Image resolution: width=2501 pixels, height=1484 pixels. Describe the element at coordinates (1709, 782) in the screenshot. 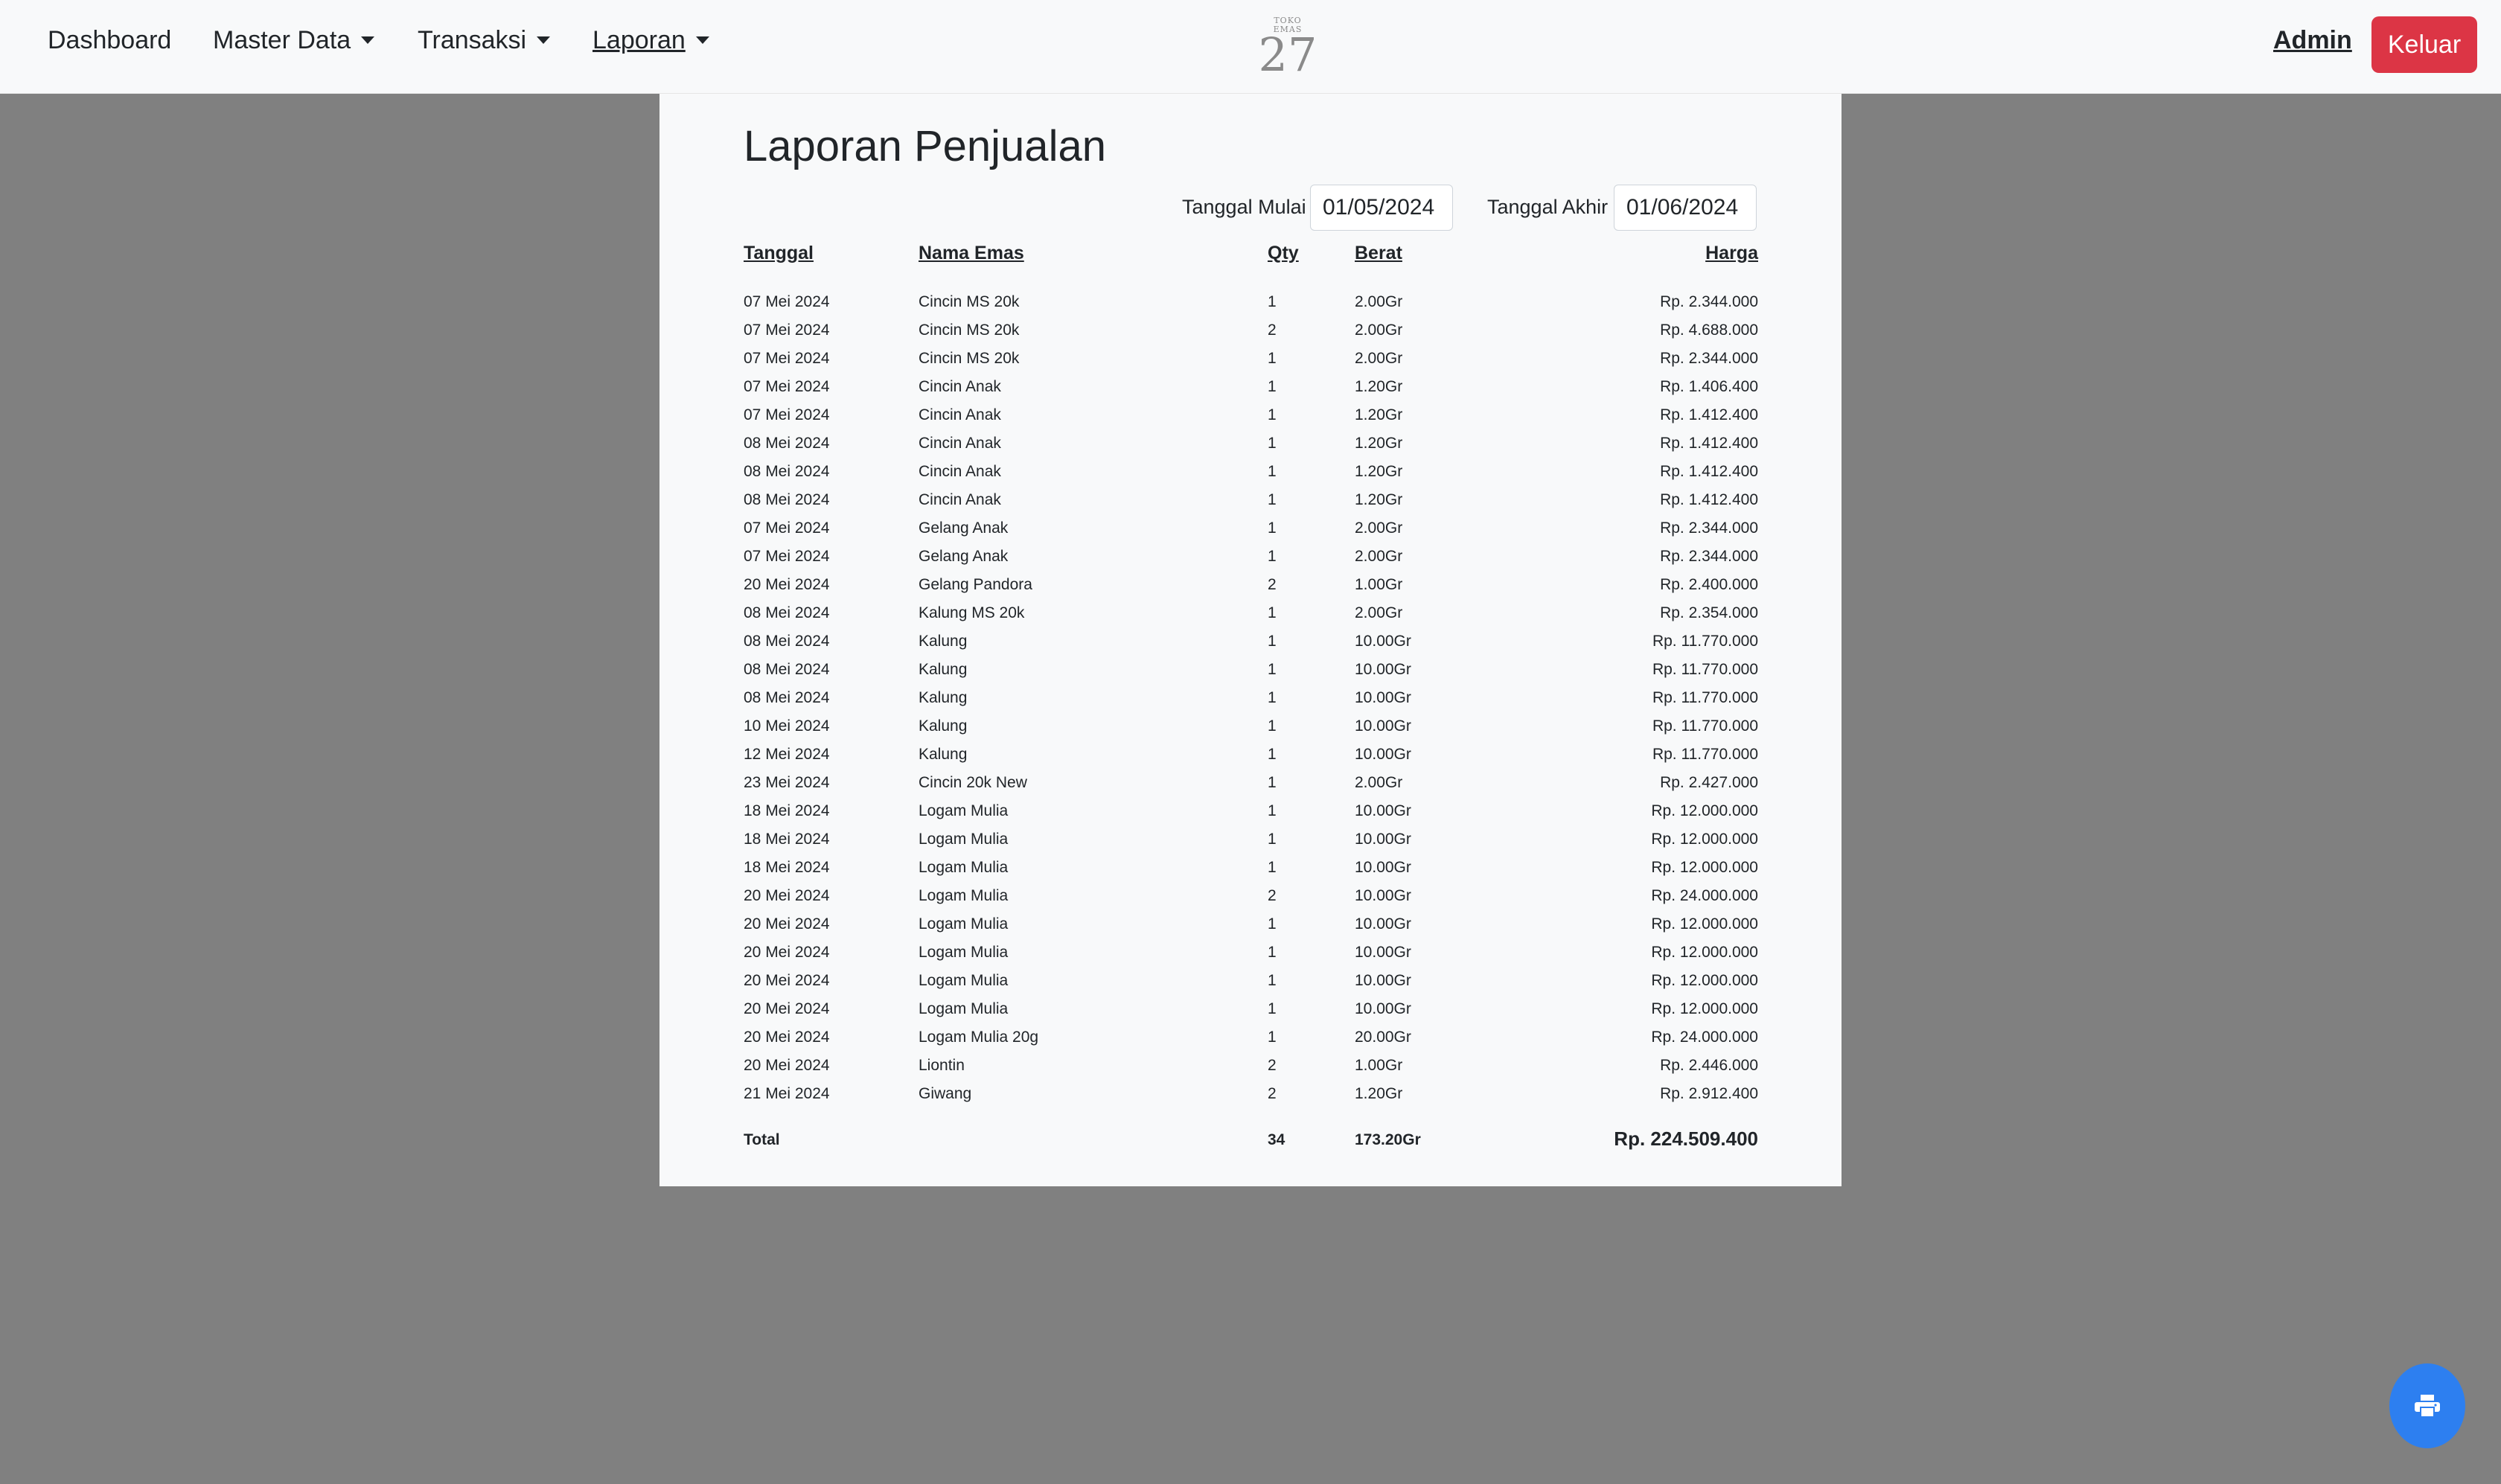

I see `row-price: Rp. 2.427.000` at that location.